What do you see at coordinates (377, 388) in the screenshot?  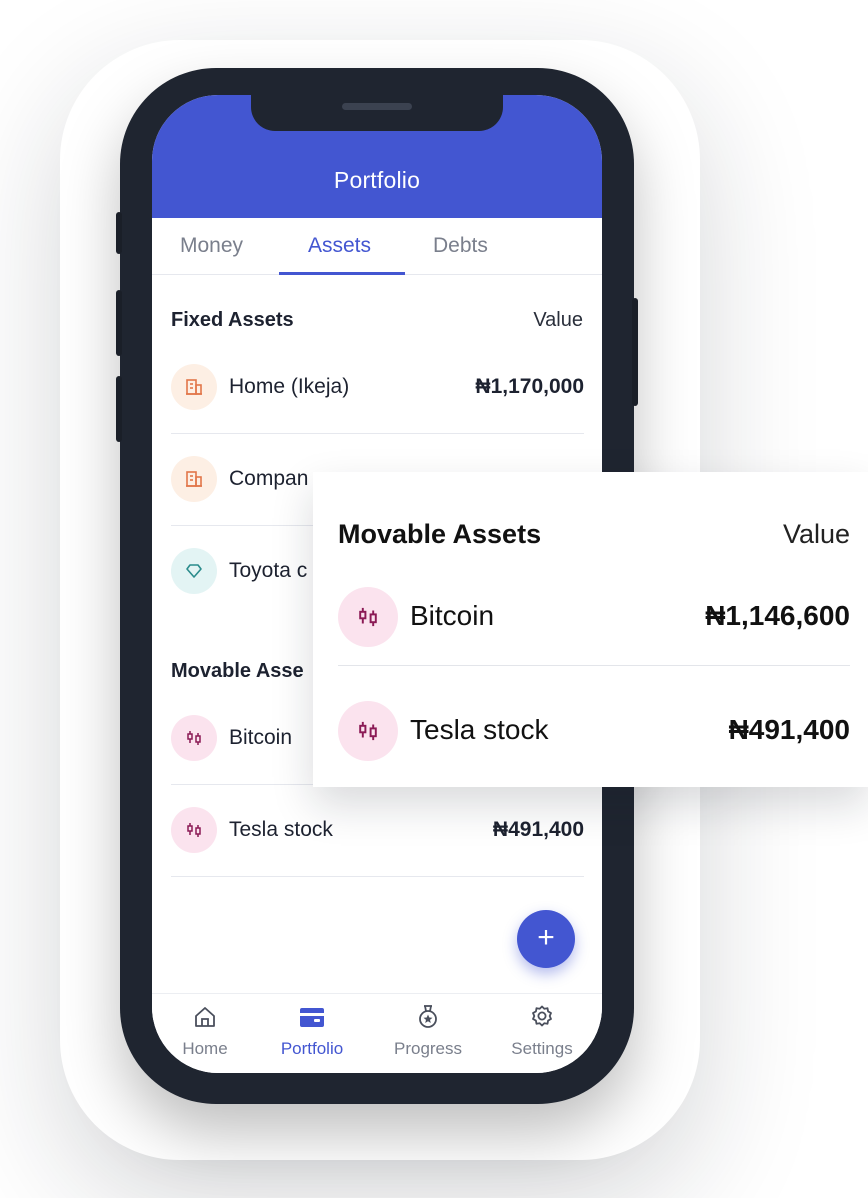 I see `list-item: Home (Ikeja) ₦1,170,000` at bounding box center [377, 388].